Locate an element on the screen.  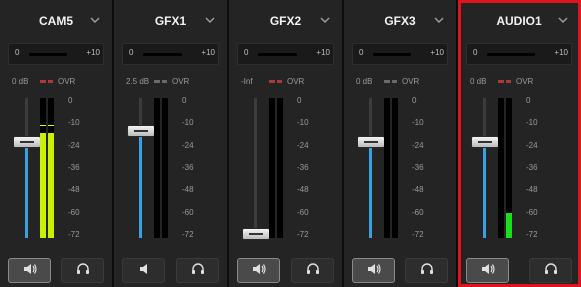
db-scale: 0 -10 -24 -36 -48 -60 -72 is located at coordinates (536, 168).